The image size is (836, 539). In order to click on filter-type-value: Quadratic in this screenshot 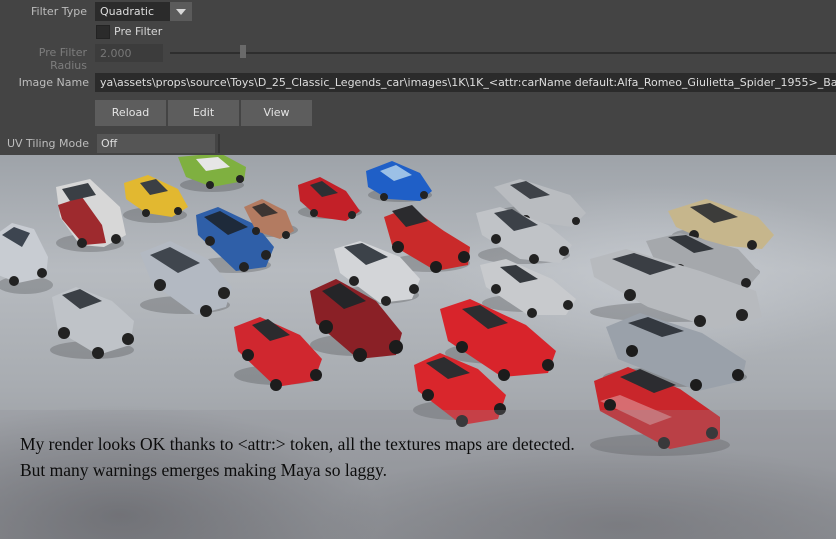, I will do `click(127, 11)`.